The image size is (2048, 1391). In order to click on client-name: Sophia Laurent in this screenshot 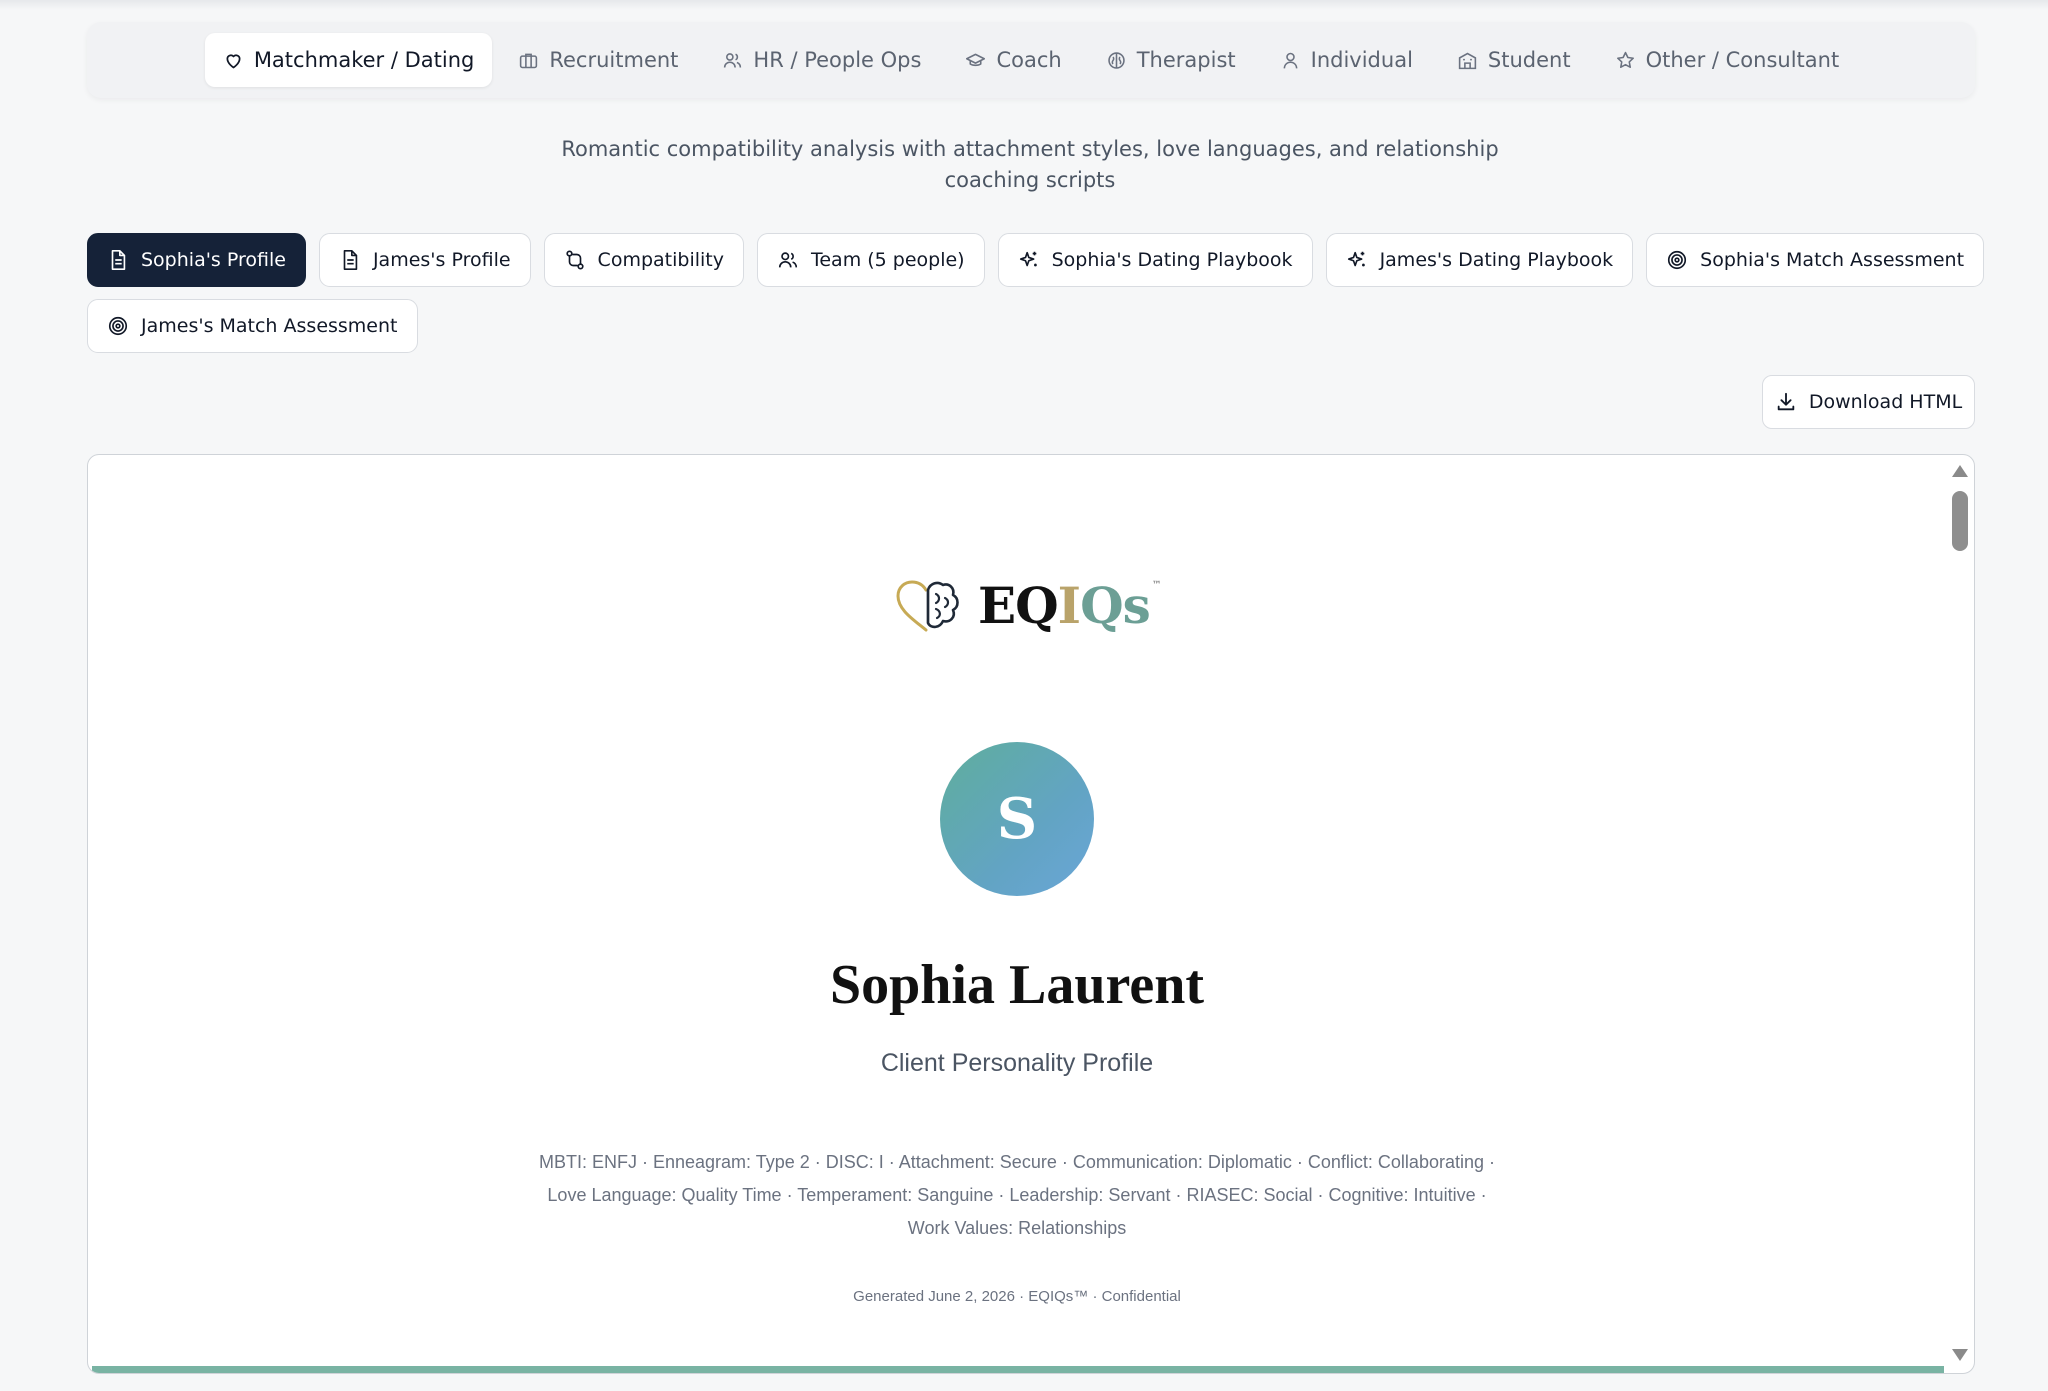, I will do `click(1017, 985)`.